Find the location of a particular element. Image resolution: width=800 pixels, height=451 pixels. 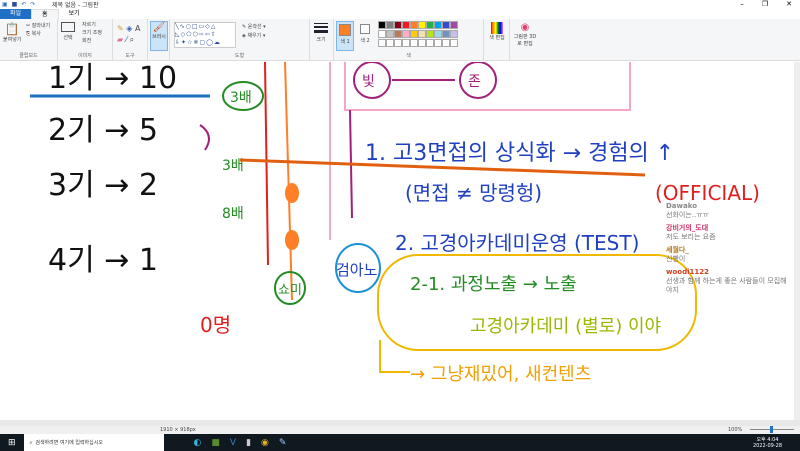

copy-button: ⎘ 복사 is located at coordinates (38, 34).